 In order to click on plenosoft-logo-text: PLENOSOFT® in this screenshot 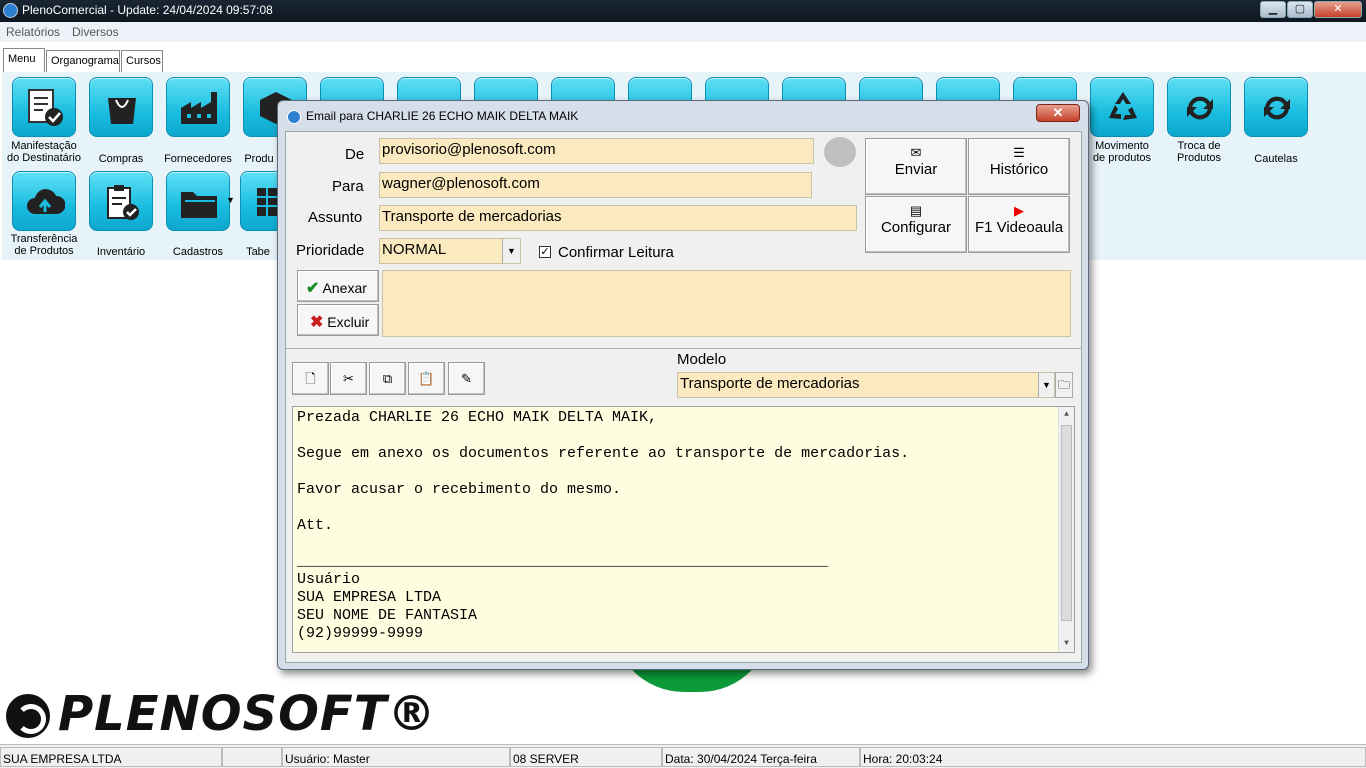, I will do `click(247, 714)`.